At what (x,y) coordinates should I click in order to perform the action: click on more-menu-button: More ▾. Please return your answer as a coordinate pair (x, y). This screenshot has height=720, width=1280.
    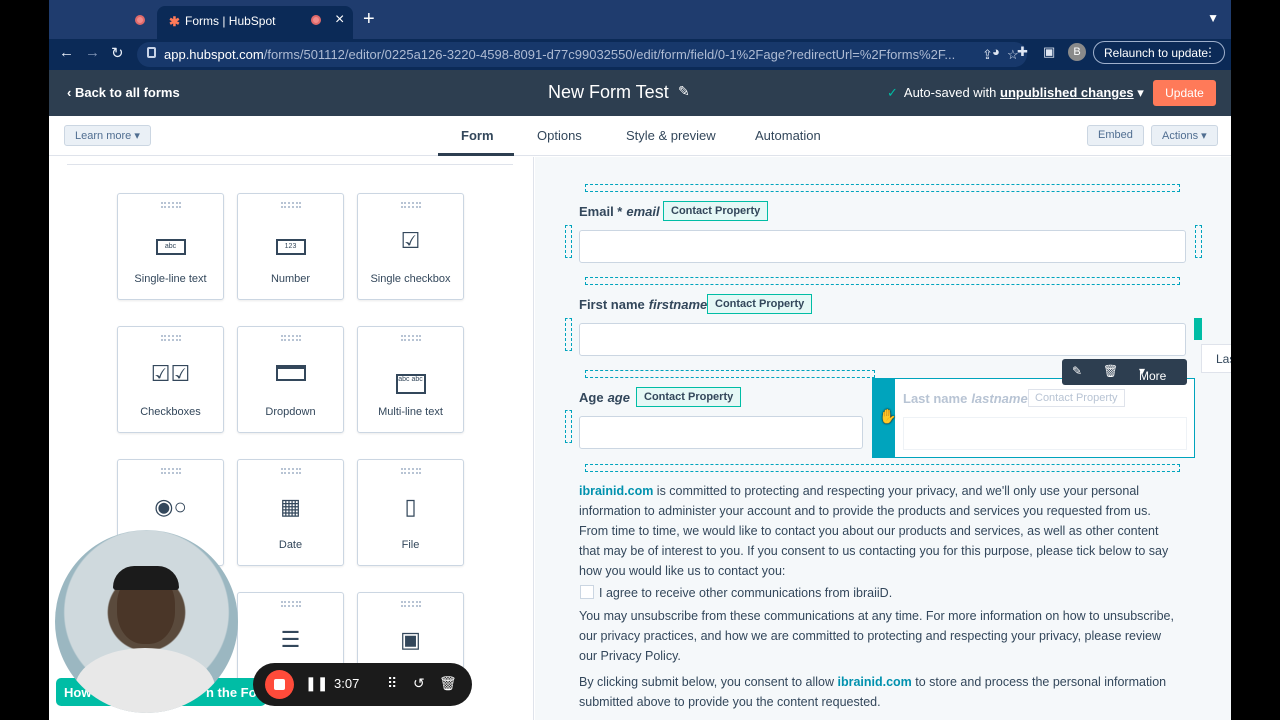
    Looking at the image, I should click on (1152, 373).